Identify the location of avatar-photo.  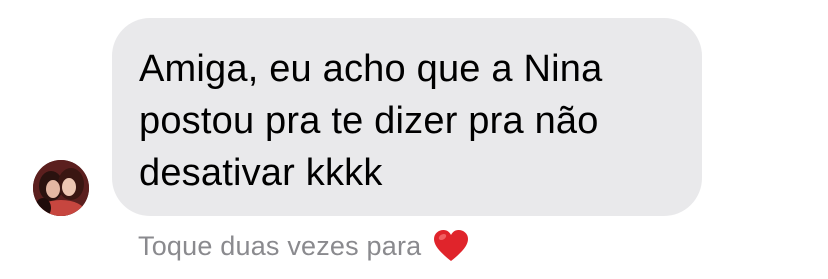
(61, 188).